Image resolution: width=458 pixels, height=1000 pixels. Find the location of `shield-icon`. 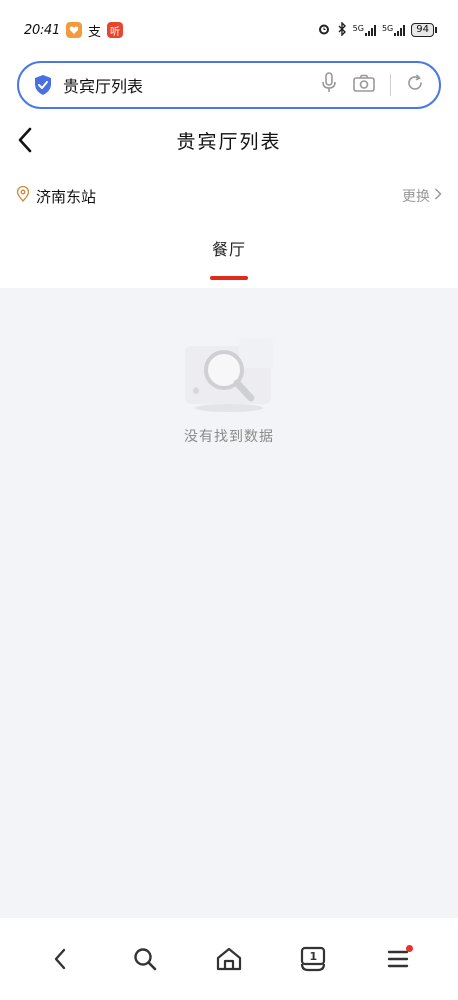

shield-icon is located at coordinates (43, 85).